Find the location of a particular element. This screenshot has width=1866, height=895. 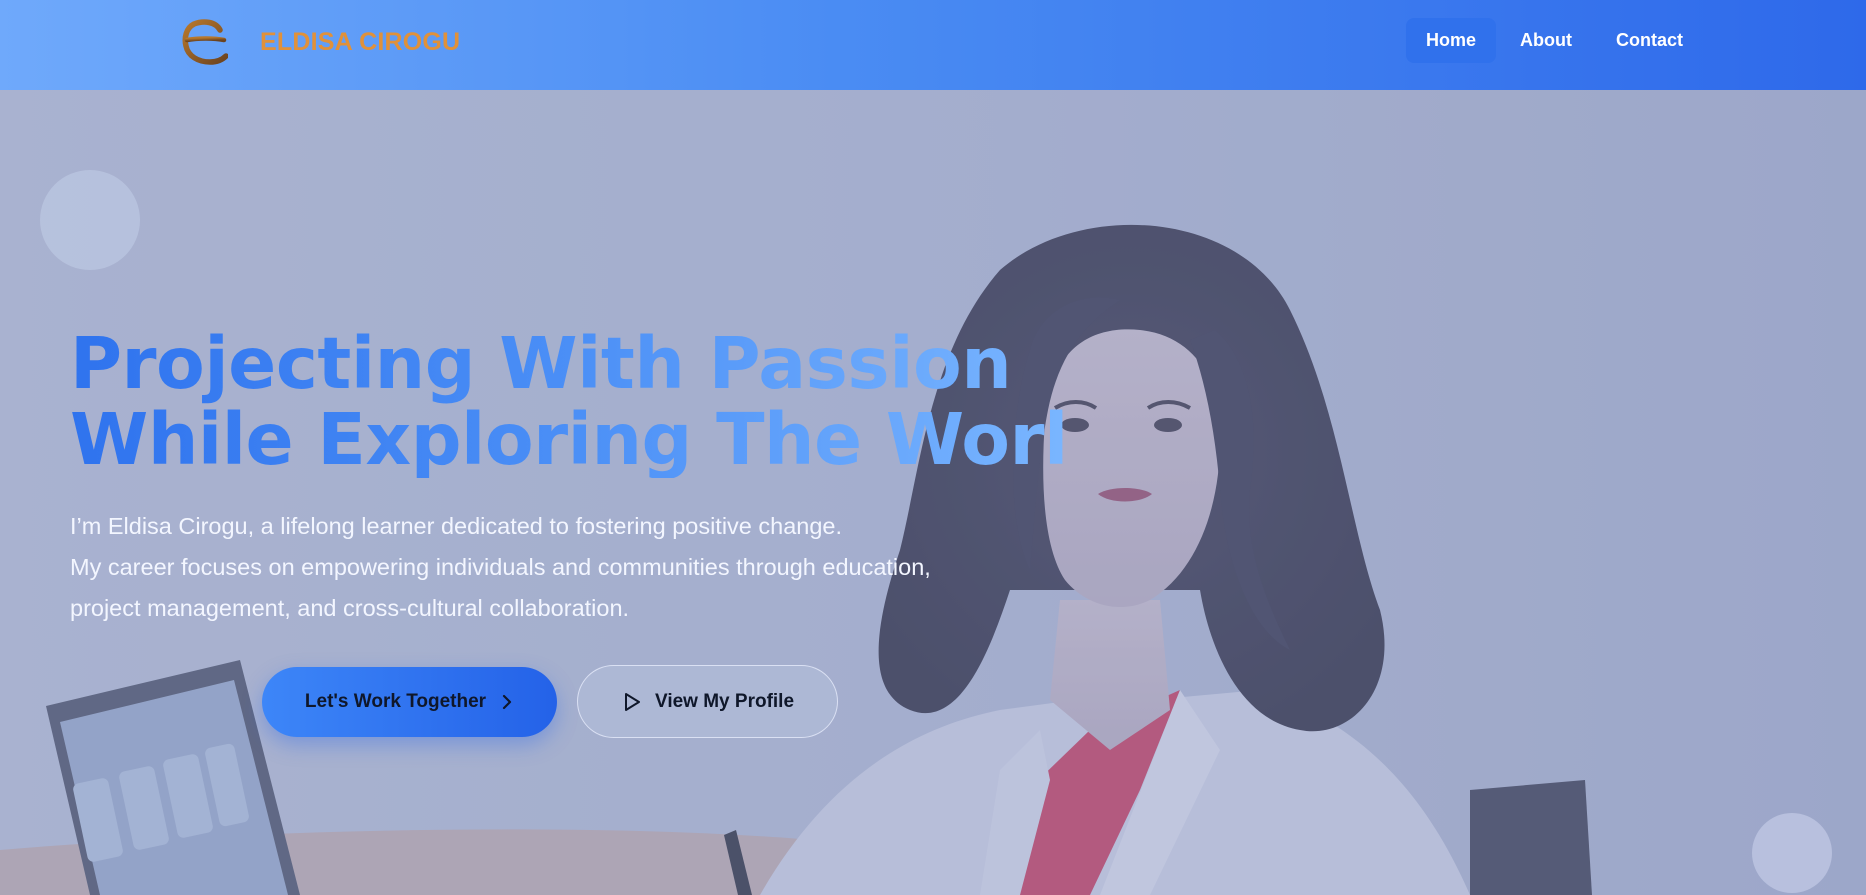

nav-home: Home is located at coordinates (1451, 40).